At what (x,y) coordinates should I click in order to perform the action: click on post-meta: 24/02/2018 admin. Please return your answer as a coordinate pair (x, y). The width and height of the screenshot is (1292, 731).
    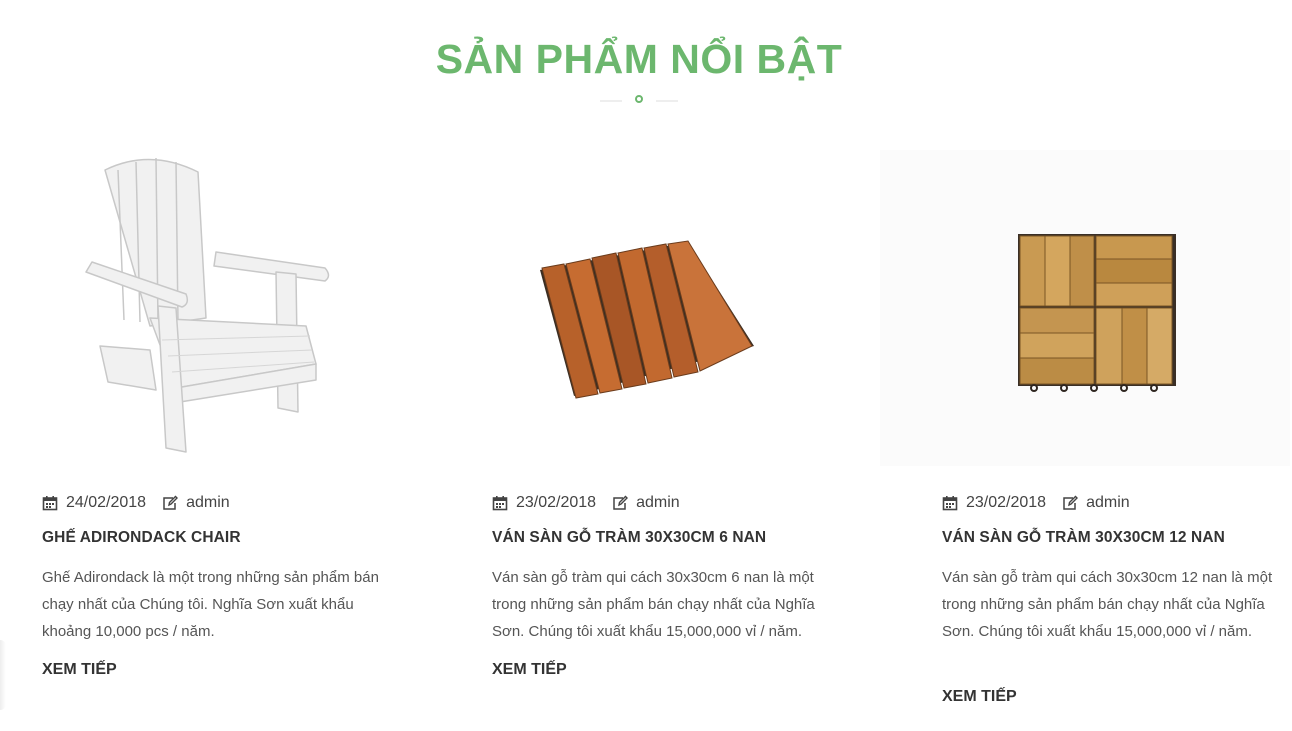
    Looking at the image, I should click on (136, 503).